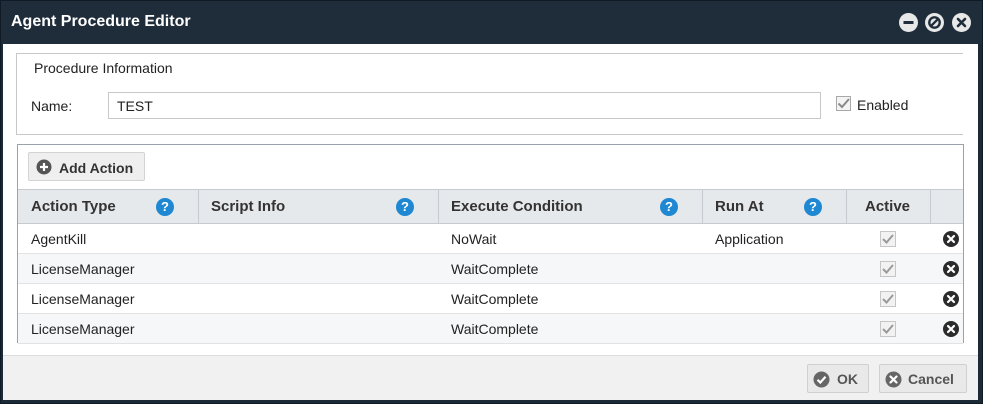  I want to click on close-icon, so click(961, 22).